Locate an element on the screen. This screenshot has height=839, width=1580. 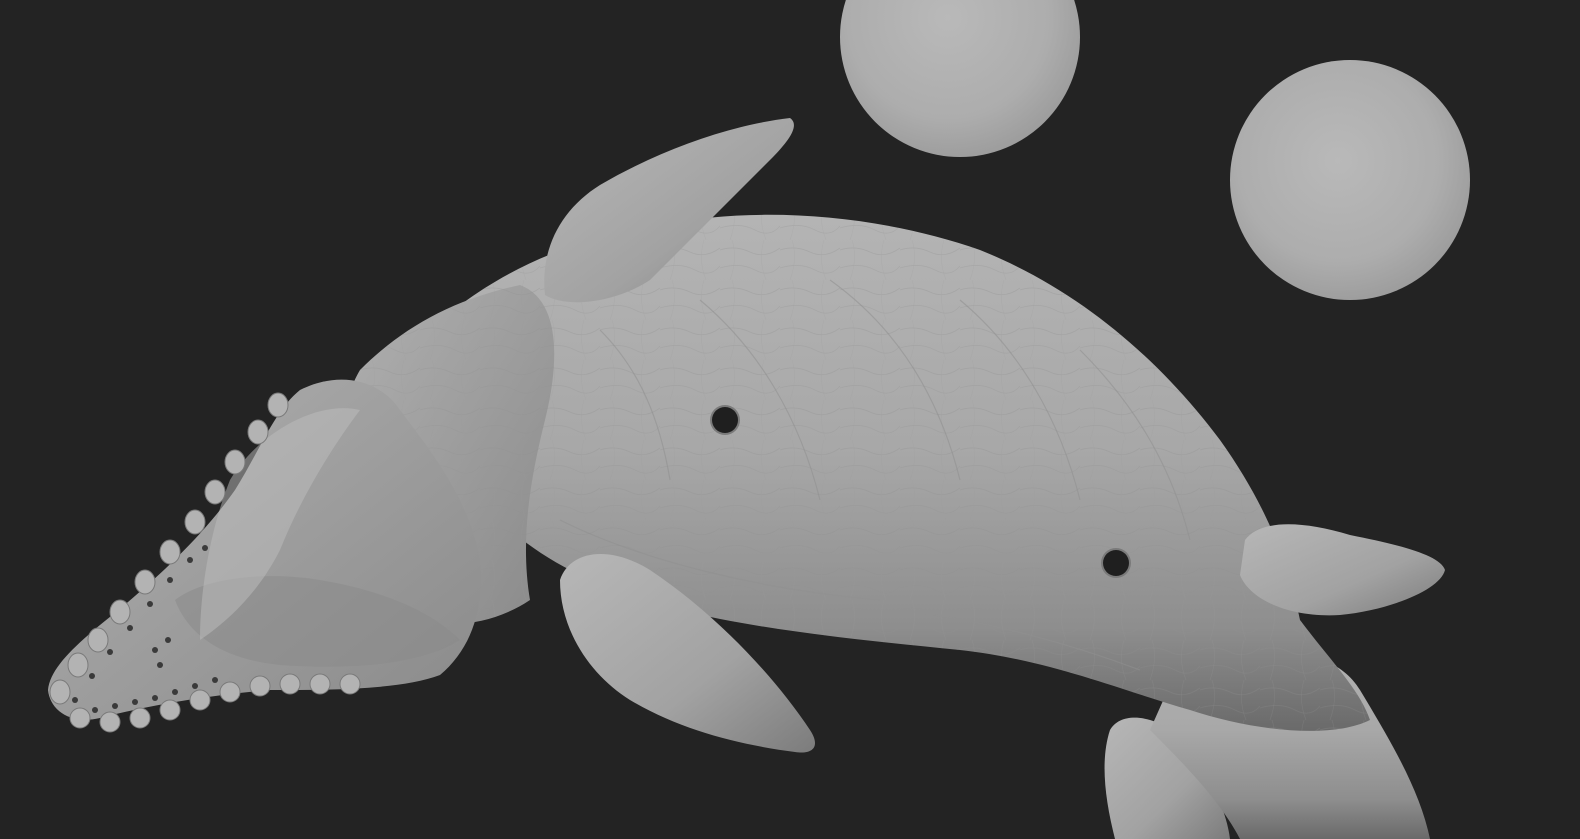
sphere-top is located at coordinates (960, 78).